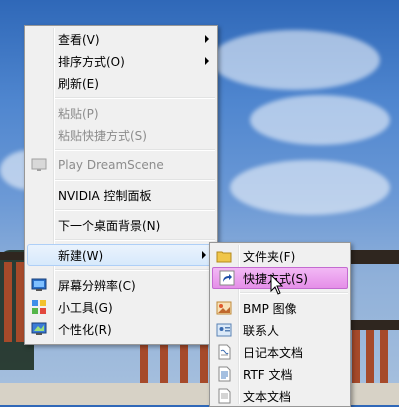 This screenshot has width=399, height=407. What do you see at coordinates (102, 135) in the screenshot?
I see `menu-item-paste-shortcut-label: 粘贴快捷方式(S)` at bounding box center [102, 135].